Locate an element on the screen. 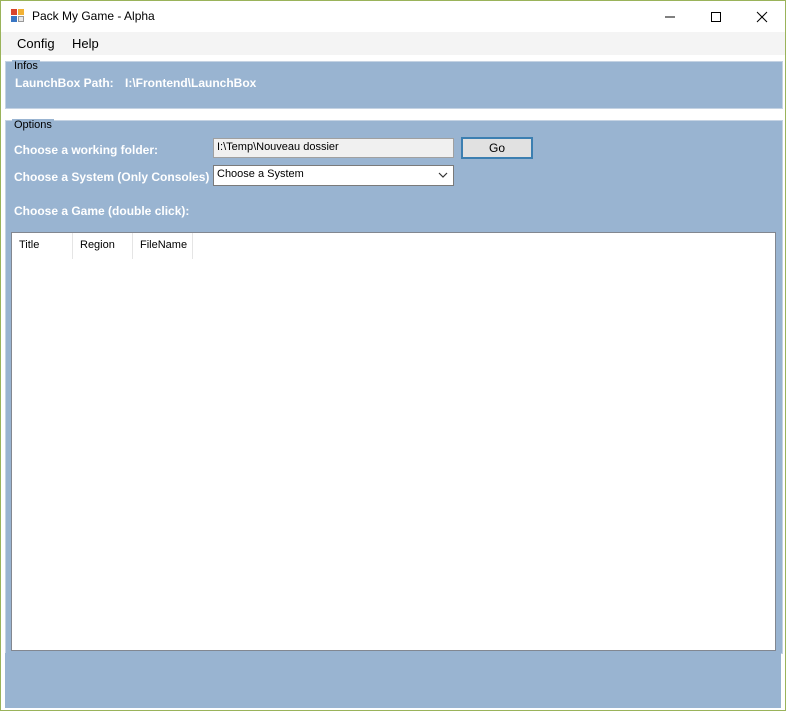  column-filename: FileName is located at coordinates (163, 246).